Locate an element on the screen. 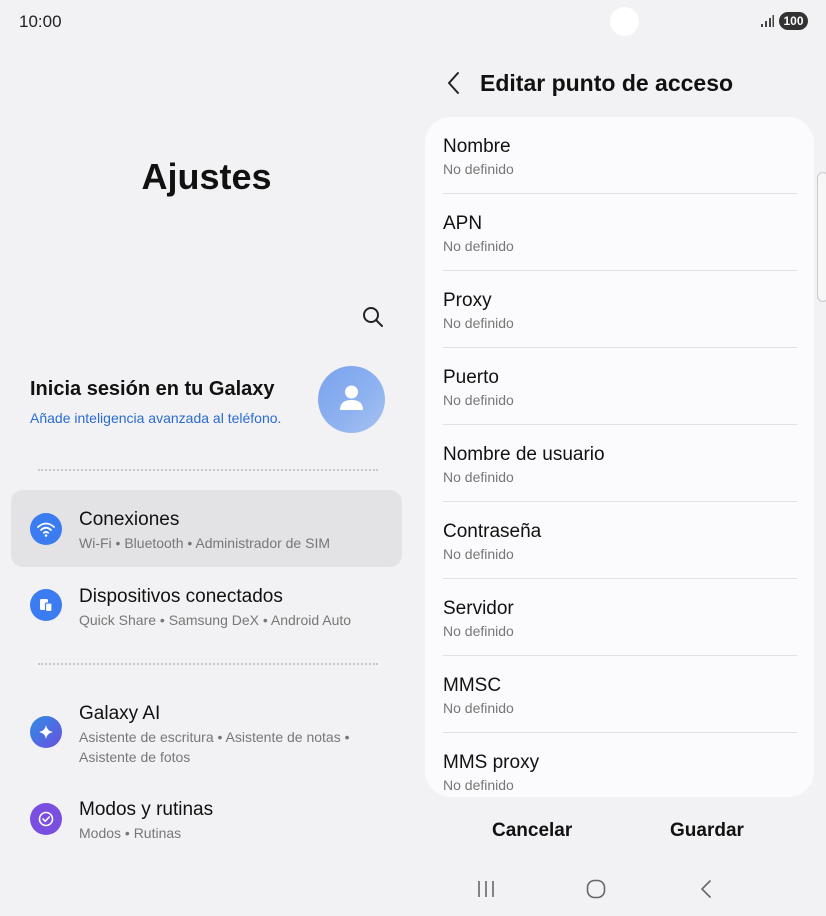  back-button is located at coordinates (454, 85).